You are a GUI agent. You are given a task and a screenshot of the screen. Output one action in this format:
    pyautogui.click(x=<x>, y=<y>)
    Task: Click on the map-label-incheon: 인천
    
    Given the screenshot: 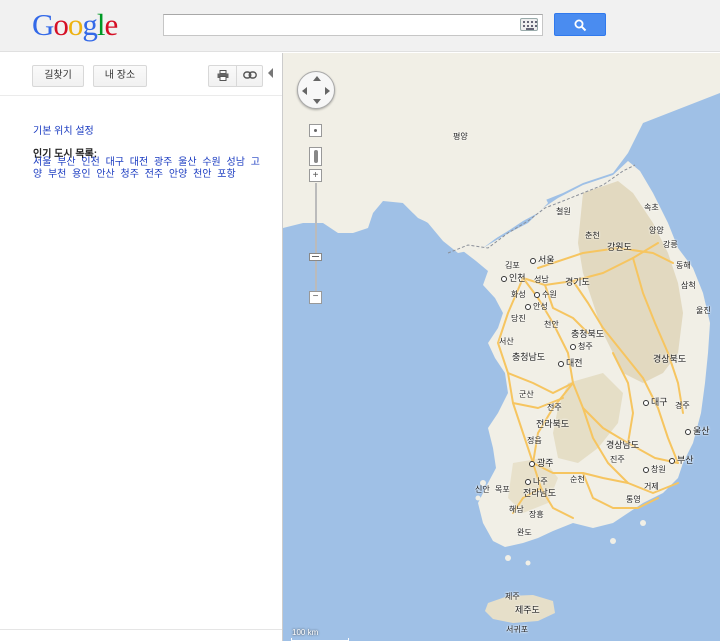 What is the action you would take?
    pyautogui.click(x=513, y=277)
    